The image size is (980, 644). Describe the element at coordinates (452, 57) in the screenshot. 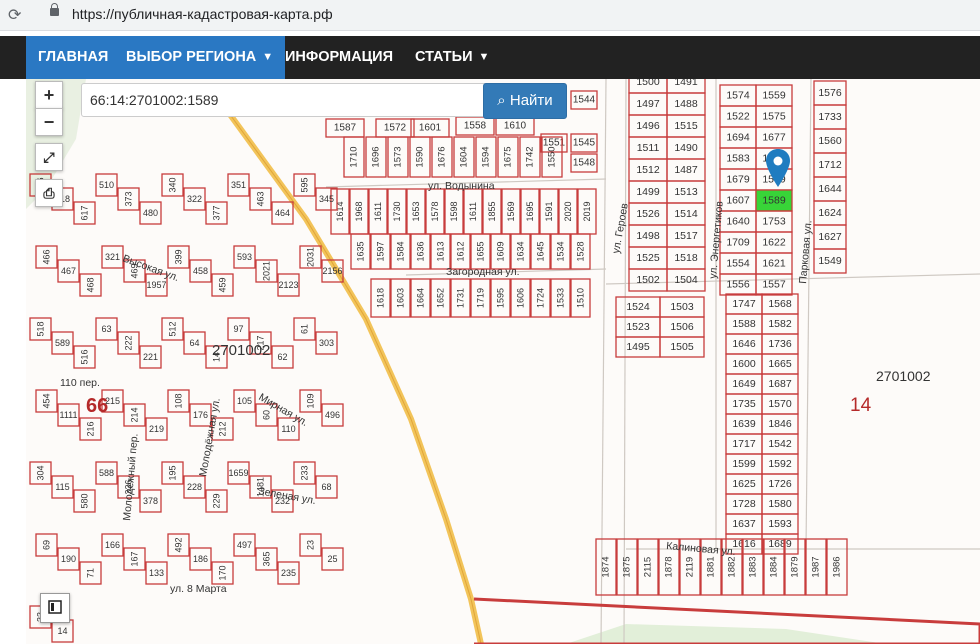

I see `nav-articles: СТАТЬИ ▼` at that location.